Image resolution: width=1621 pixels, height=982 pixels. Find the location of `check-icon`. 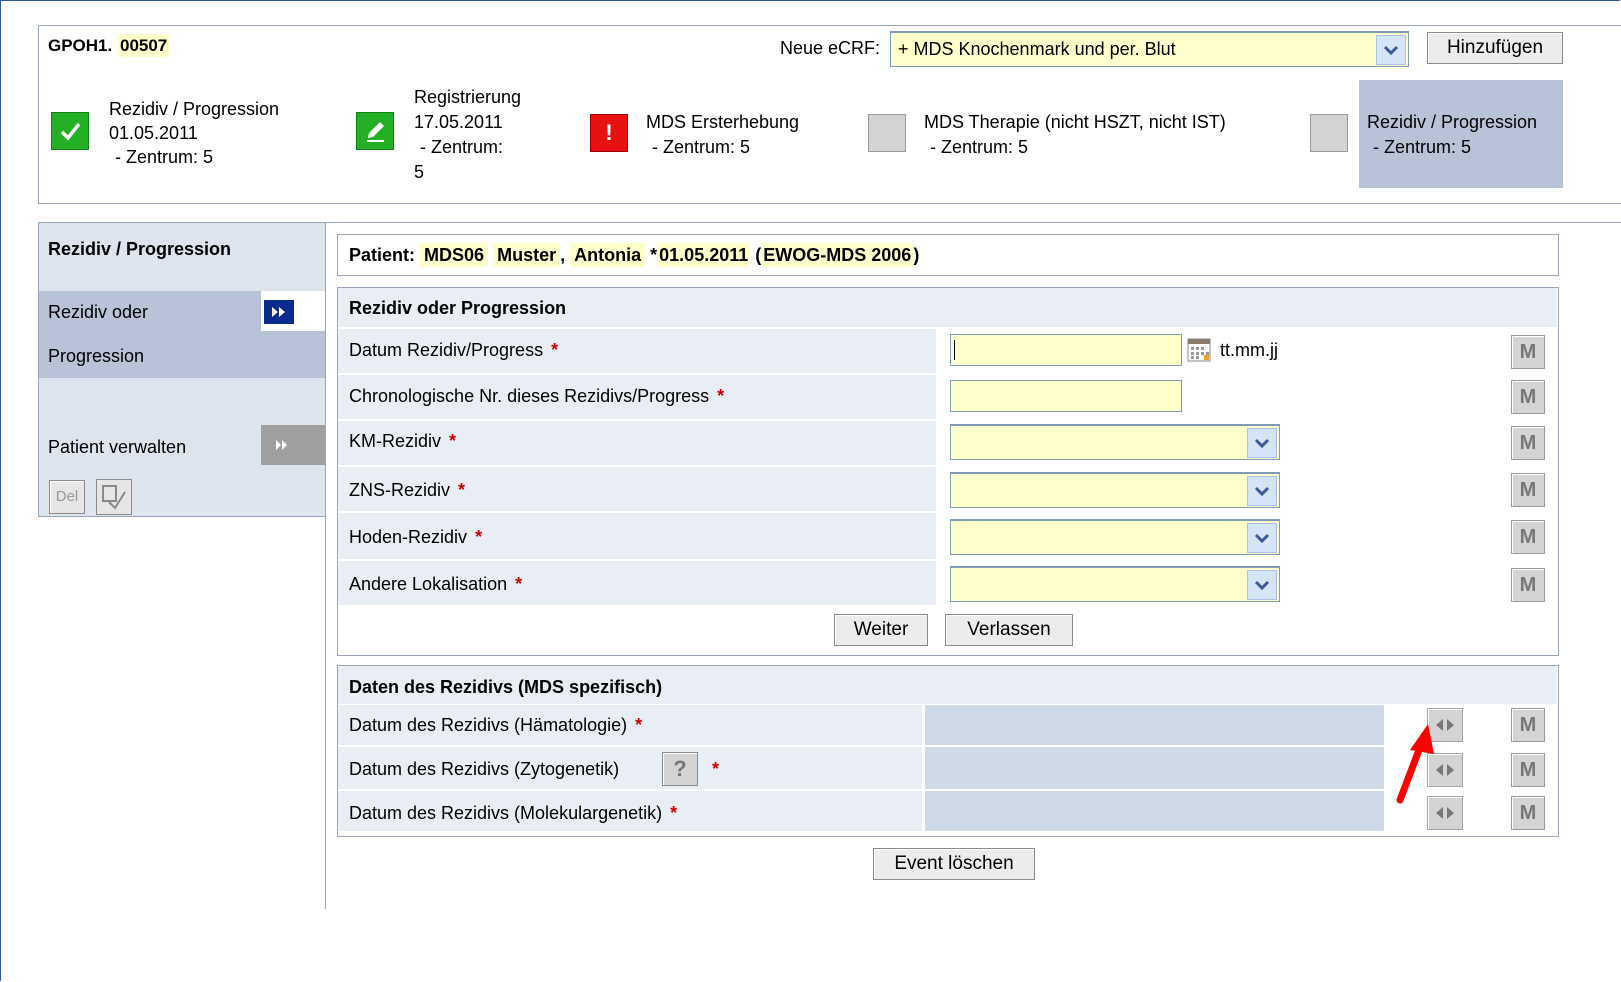

check-icon is located at coordinates (70, 131).